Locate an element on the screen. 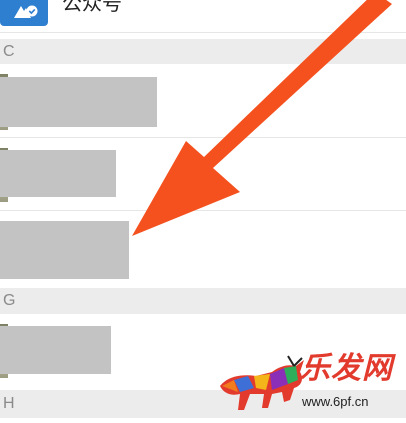  official-accounts-label: 公众号 is located at coordinates (92, 7).